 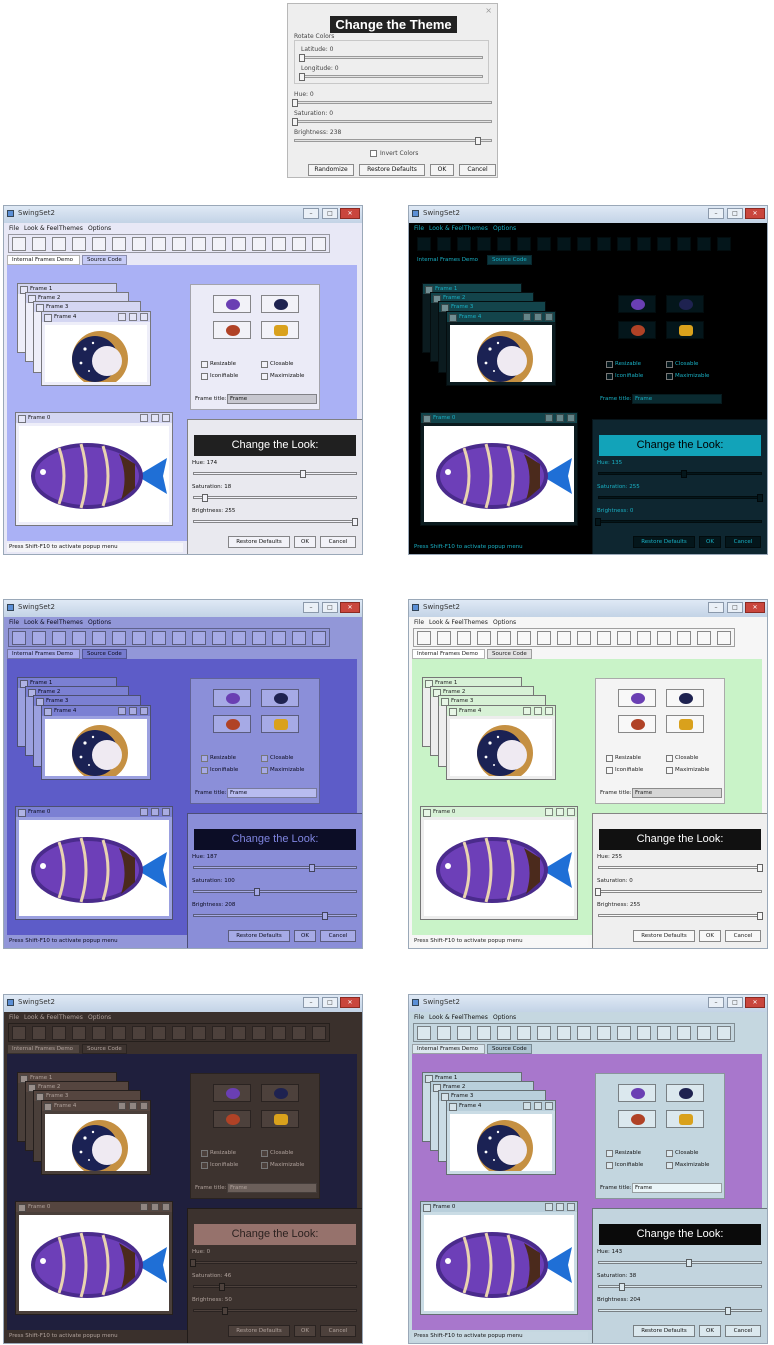 What do you see at coordinates (391, 58) in the screenshot?
I see `latitude-slider` at bounding box center [391, 58].